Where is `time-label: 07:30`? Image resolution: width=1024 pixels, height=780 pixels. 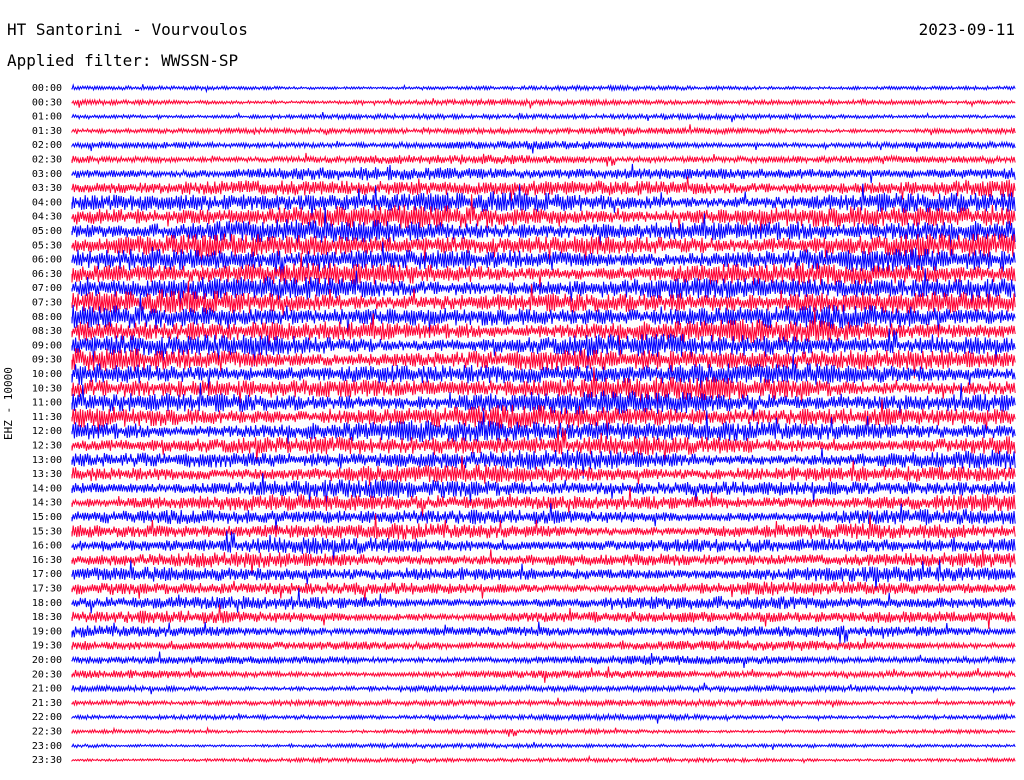
time-label: 07:30 is located at coordinates (47, 303).